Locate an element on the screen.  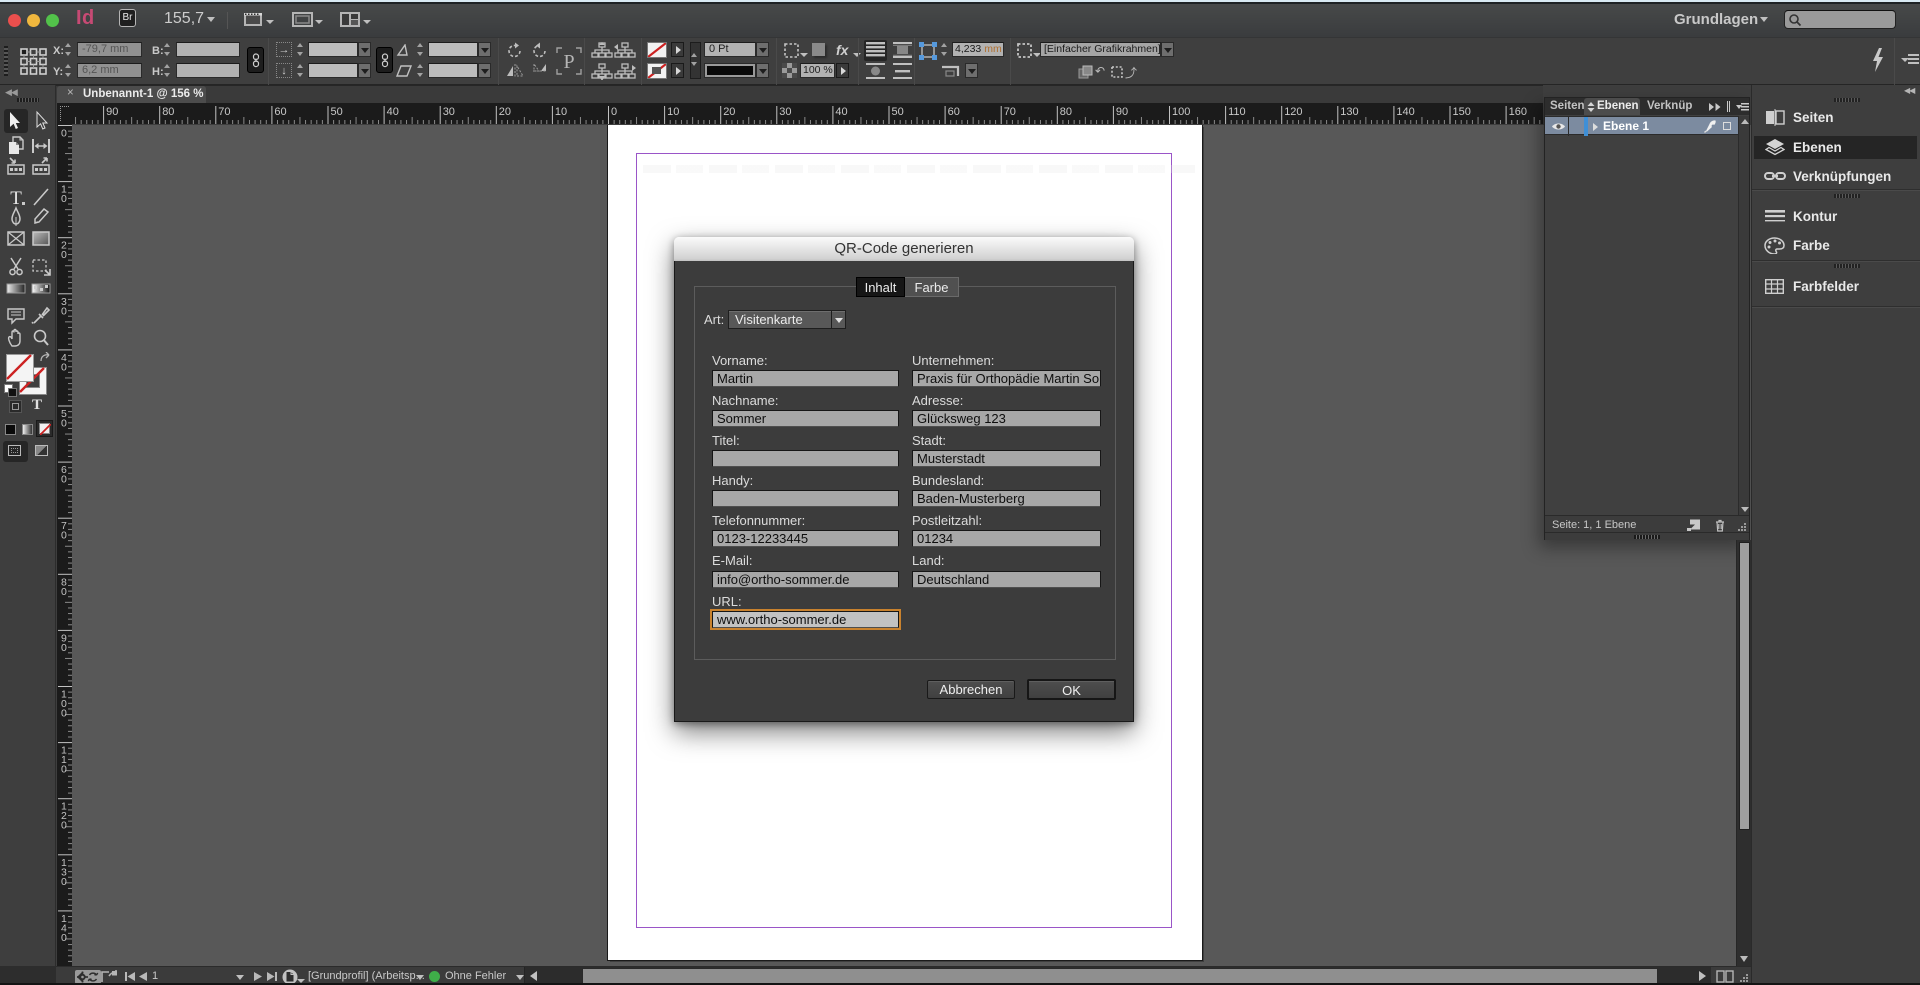
svg-text: 110 is located at coordinates (1237, 112).